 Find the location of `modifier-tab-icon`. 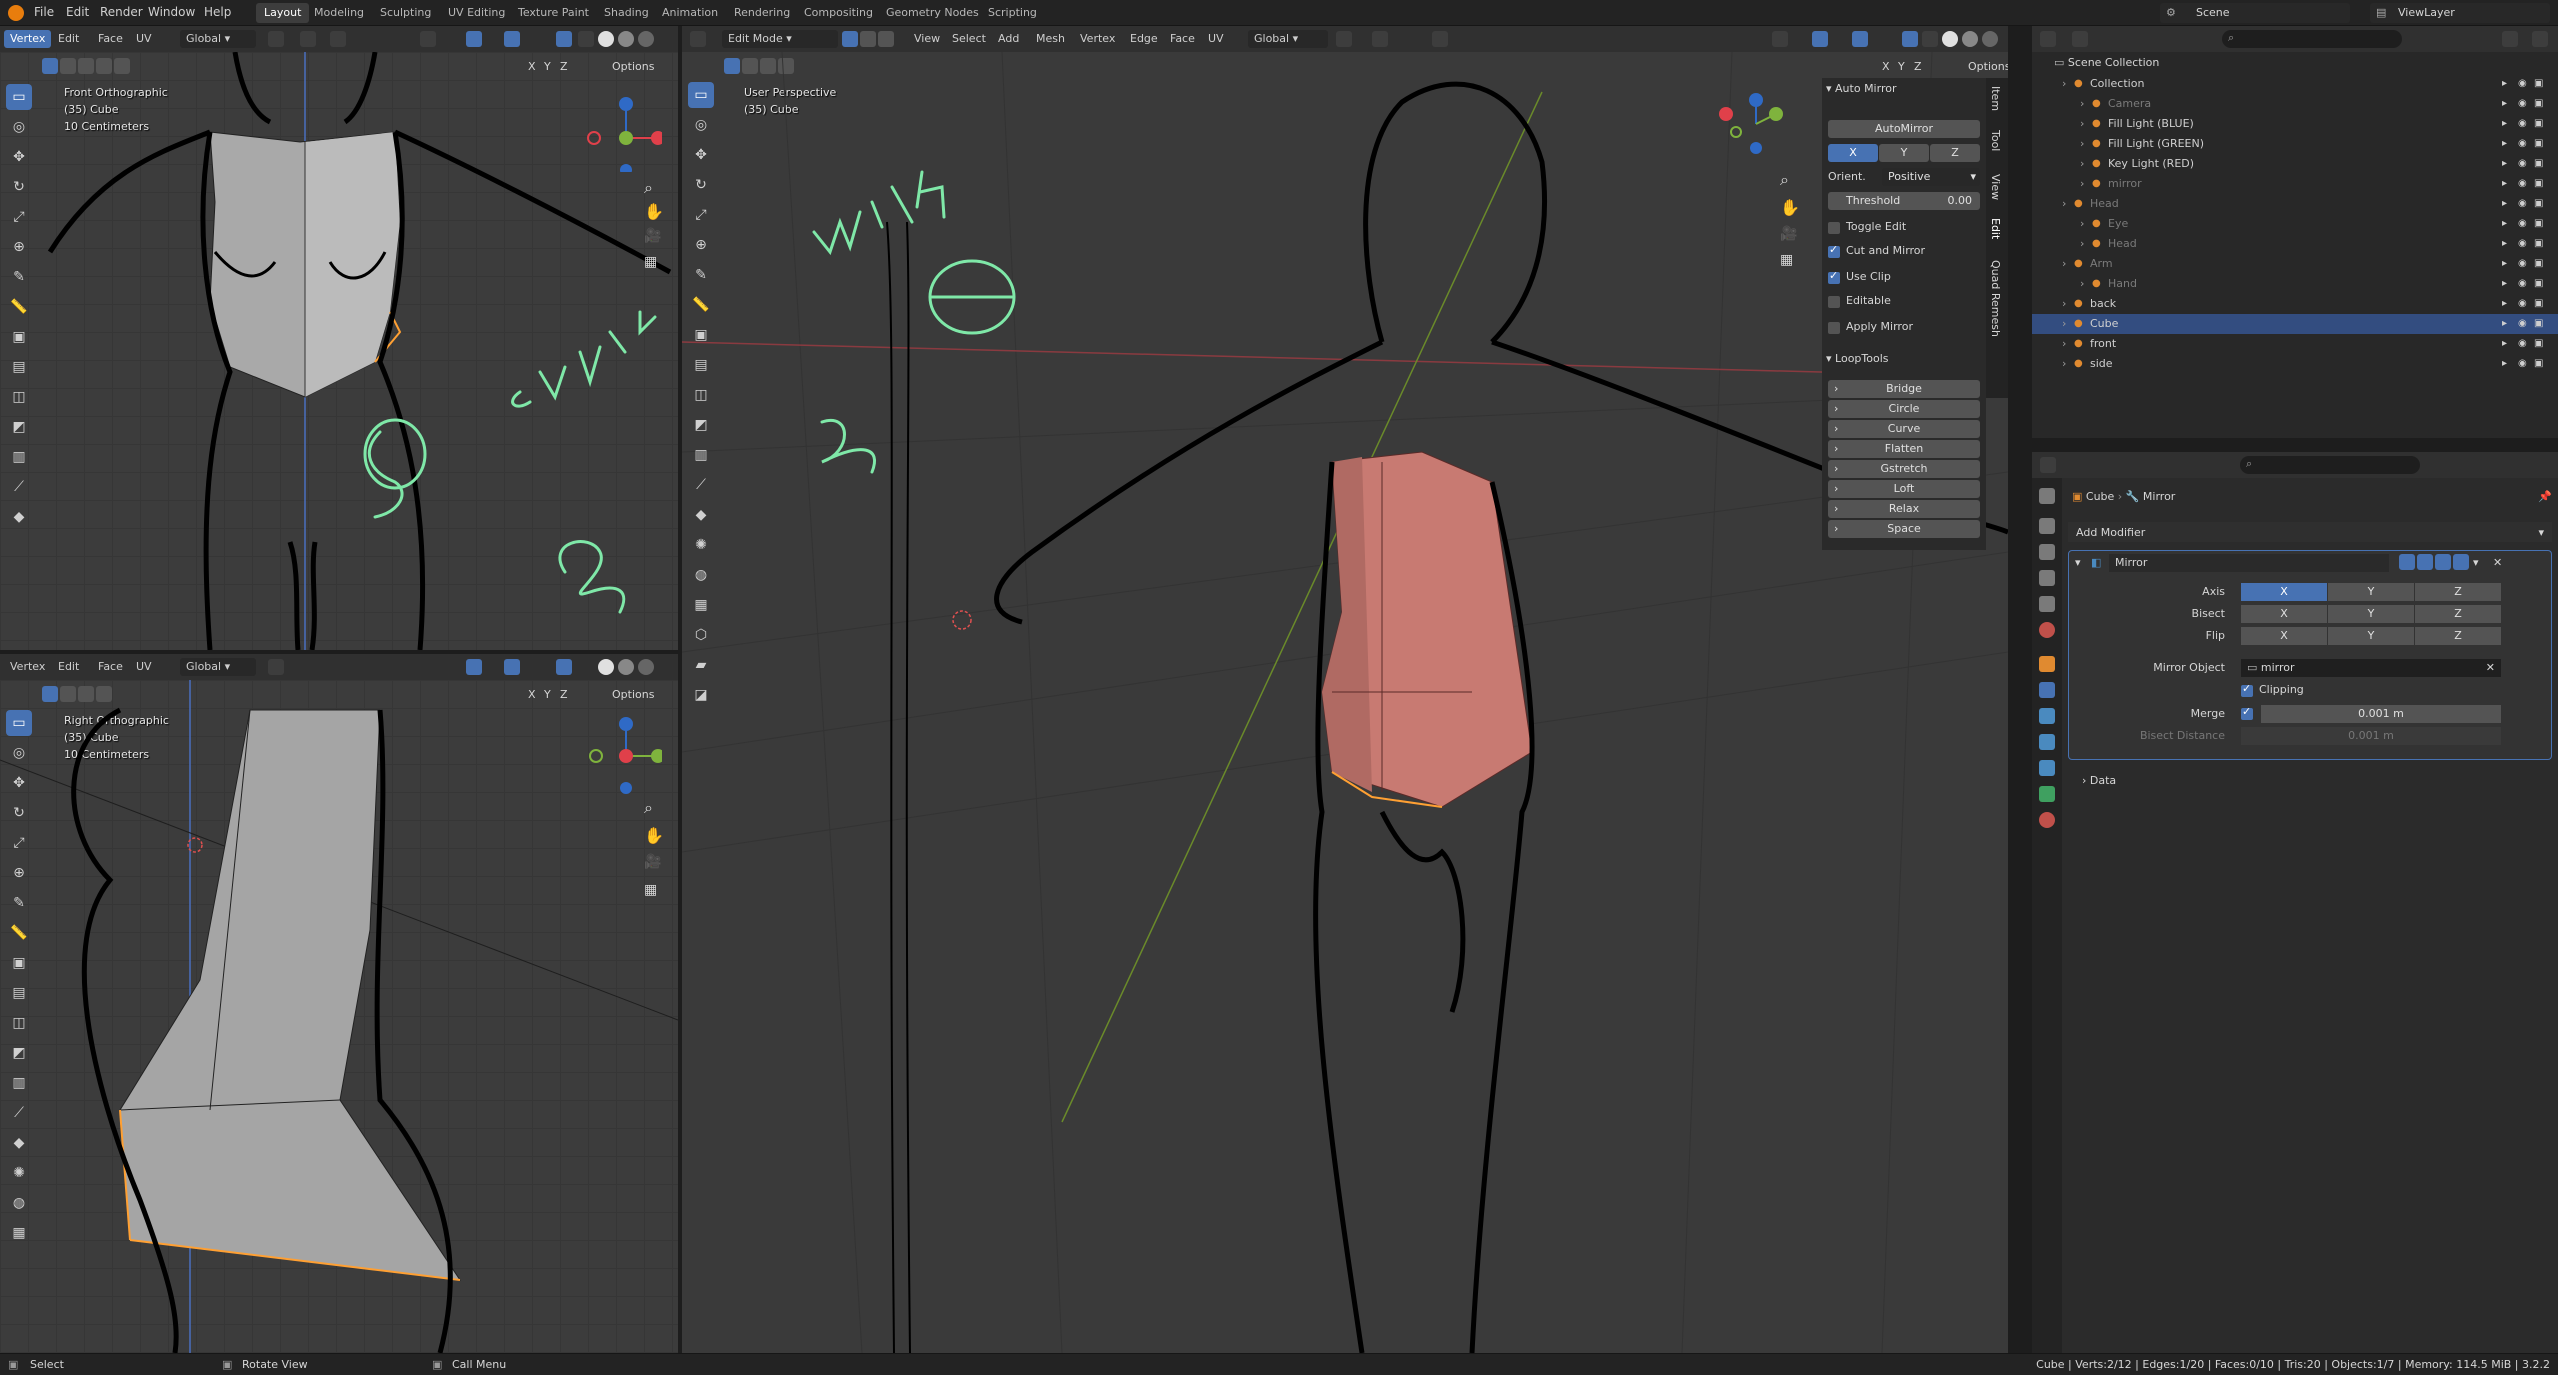

modifier-tab-icon is located at coordinates (2047, 690).